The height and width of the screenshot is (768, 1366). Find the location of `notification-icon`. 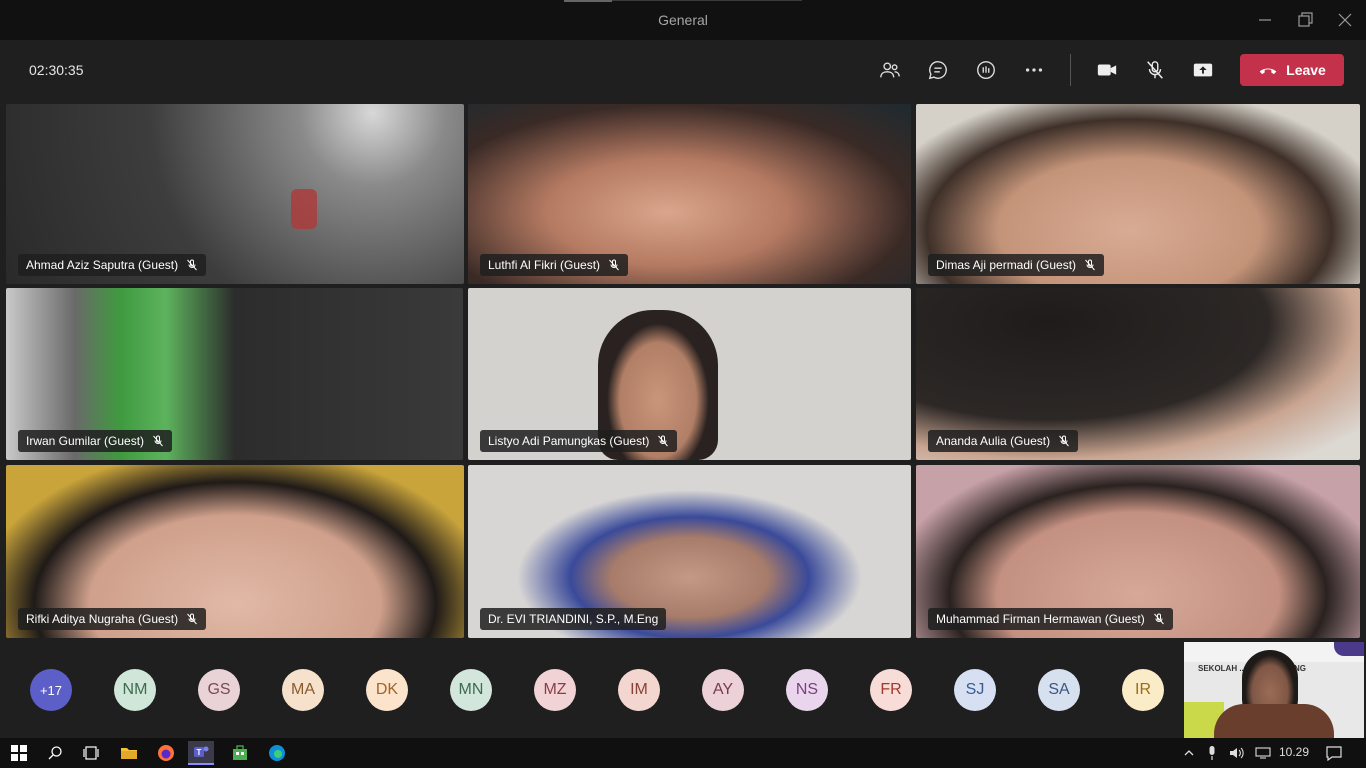

notification-icon is located at coordinates (1334, 753).